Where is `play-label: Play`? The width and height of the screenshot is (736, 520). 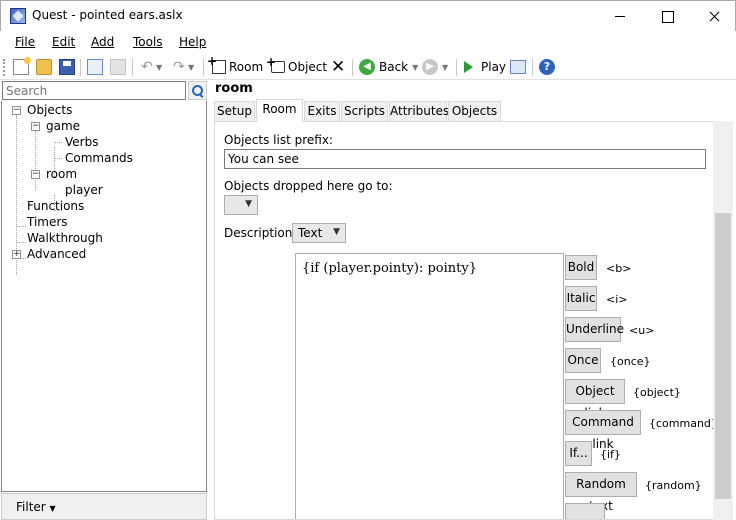 play-label: Play is located at coordinates (494, 67).